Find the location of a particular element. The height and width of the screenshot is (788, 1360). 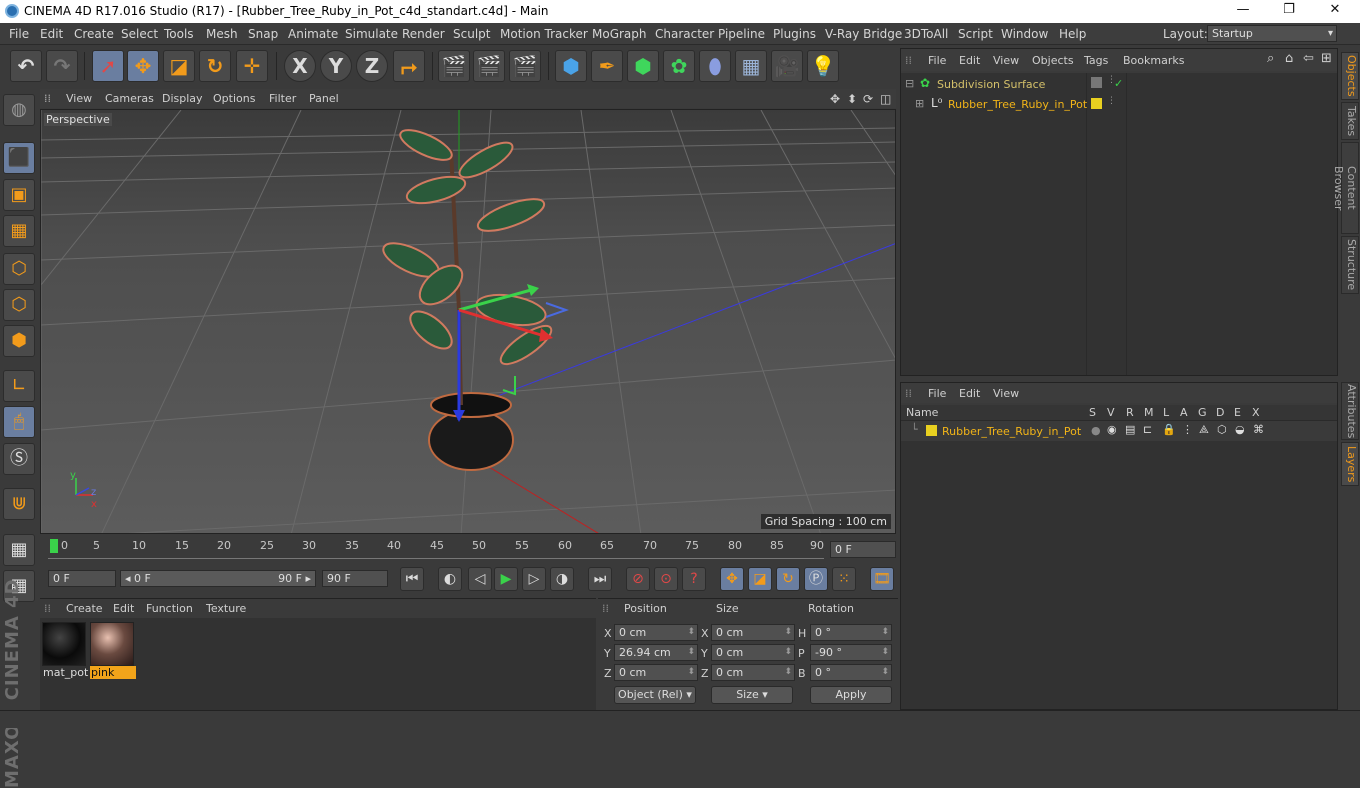

add-cube-button: ⬢ is located at coordinates (571, 66).